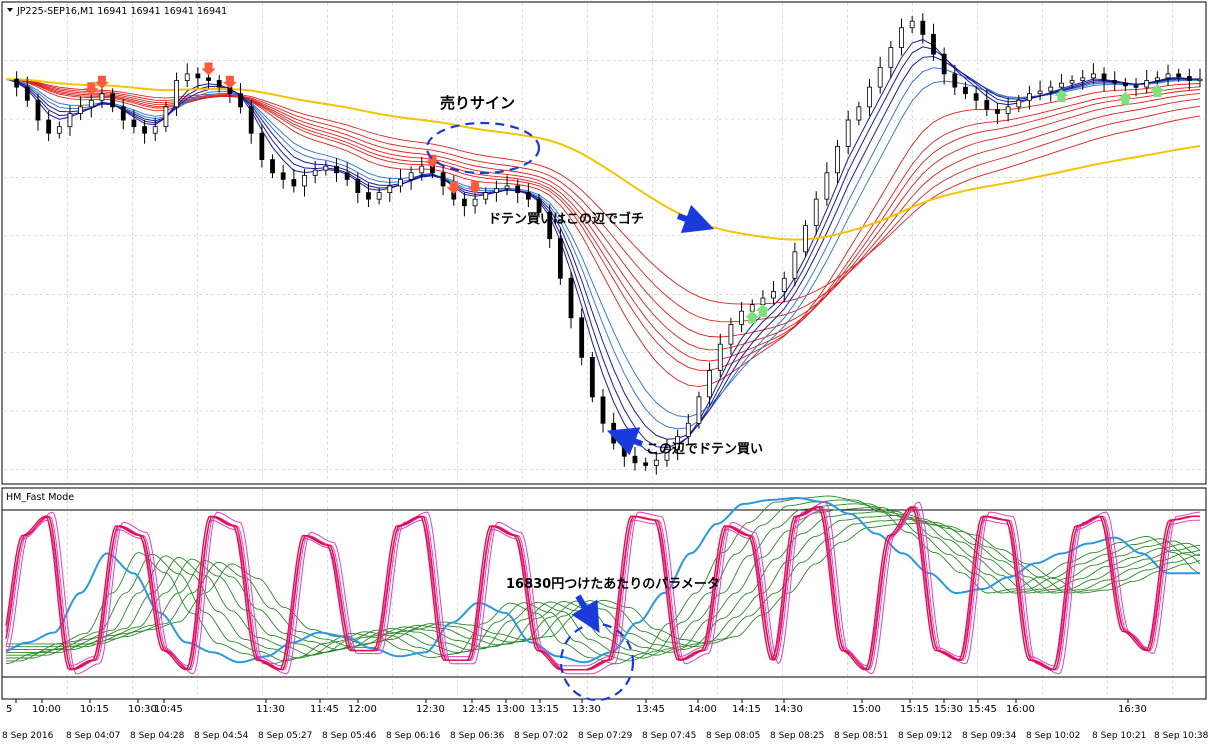 The width and height of the screenshot is (1210, 753). What do you see at coordinates (925, 736) in the screenshot?
I see `time-label-bottom: 8 Sep 09:12` at bounding box center [925, 736].